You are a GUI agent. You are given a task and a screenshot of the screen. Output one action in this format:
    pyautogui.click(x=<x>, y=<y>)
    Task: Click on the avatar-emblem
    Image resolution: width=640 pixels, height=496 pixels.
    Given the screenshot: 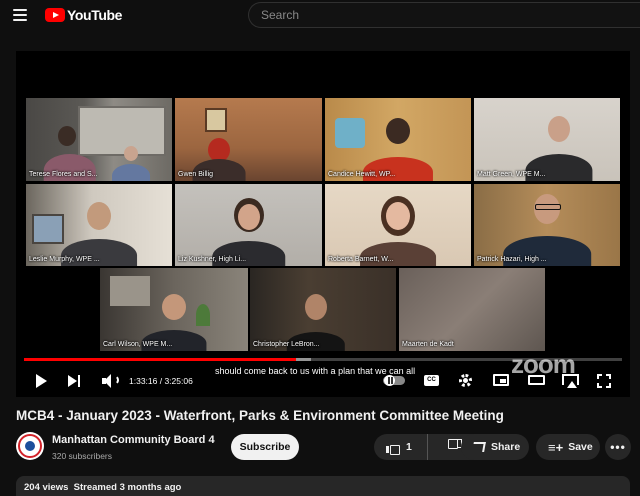 What is the action you would take?
    pyautogui.click(x=30, y=446)
    